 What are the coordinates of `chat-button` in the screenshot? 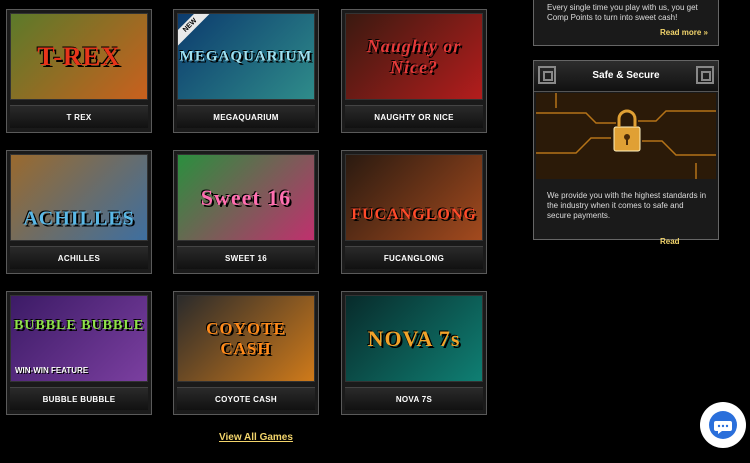 It's located at (723, 425).